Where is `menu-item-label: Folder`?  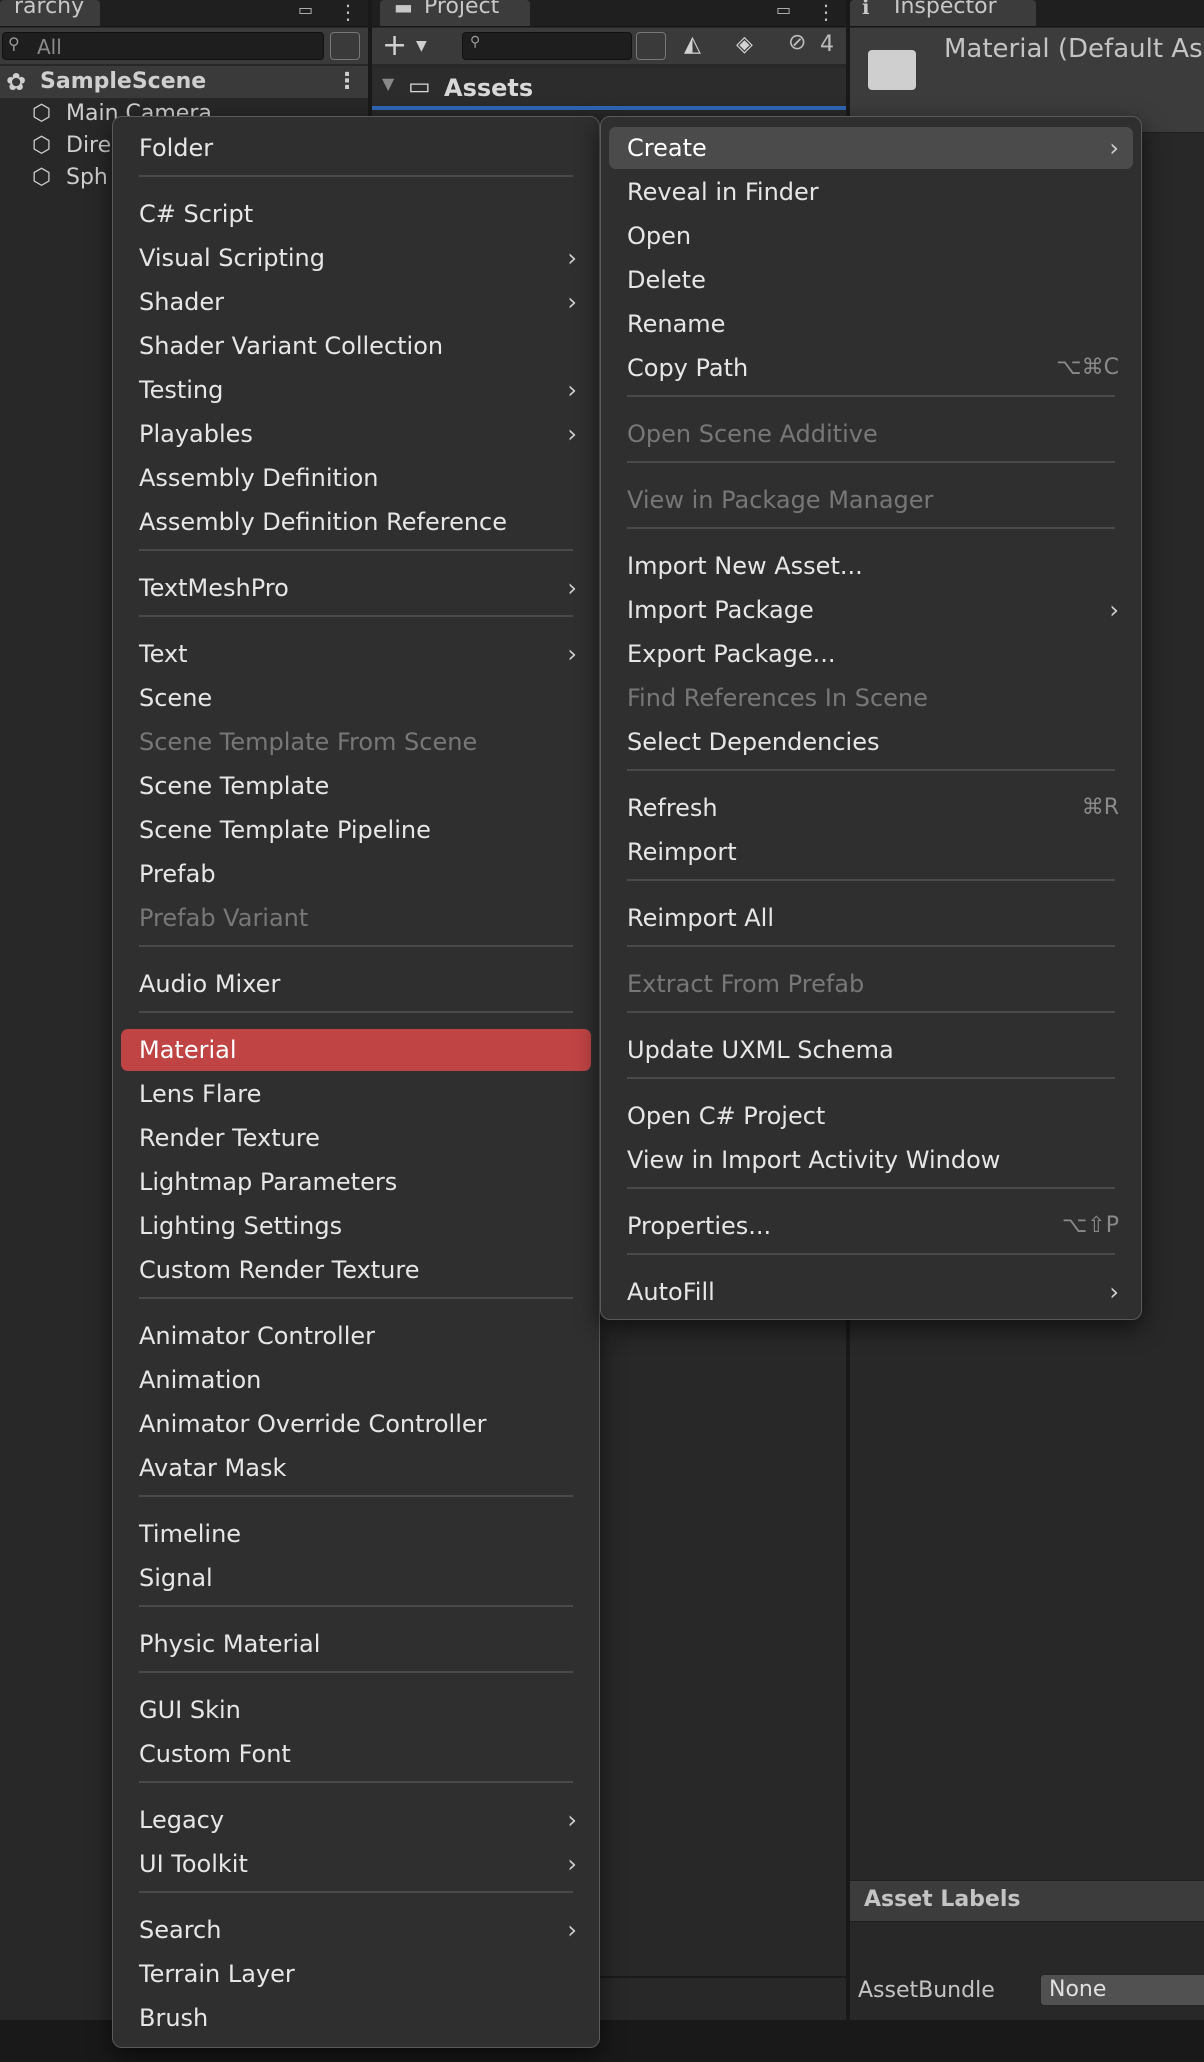 menu-item-label: Folder is located at coordinates (176, 148).